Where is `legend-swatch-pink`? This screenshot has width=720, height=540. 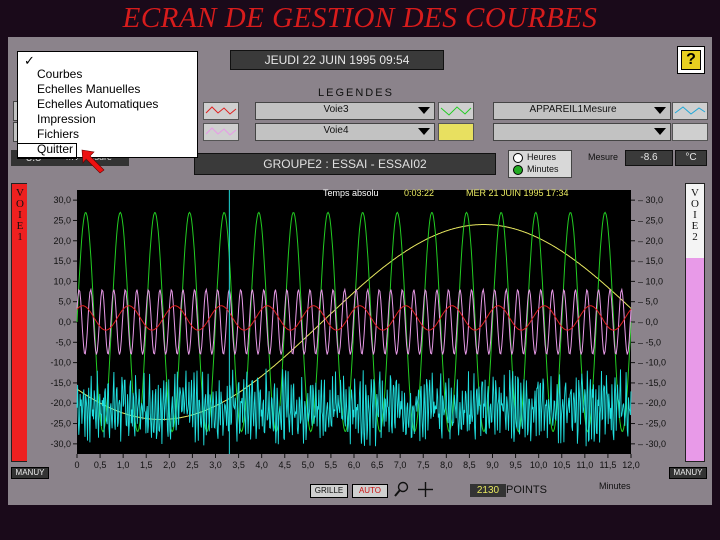 legend-swatch-pink is located at coordinates (221, 132).